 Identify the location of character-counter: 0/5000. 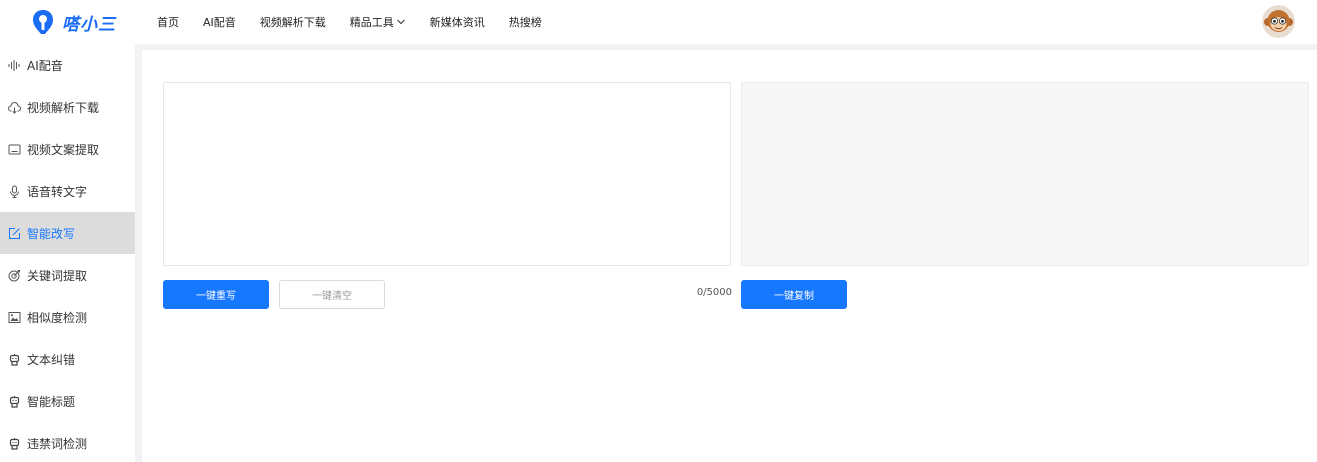
(714, 292).